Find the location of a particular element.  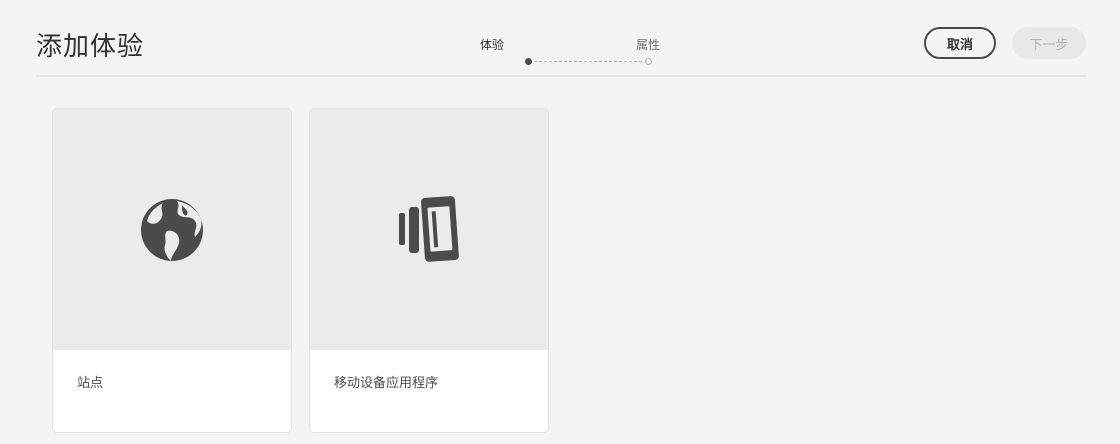

wizard-steps: 体验 属性 is located at coordinates (580, 54).